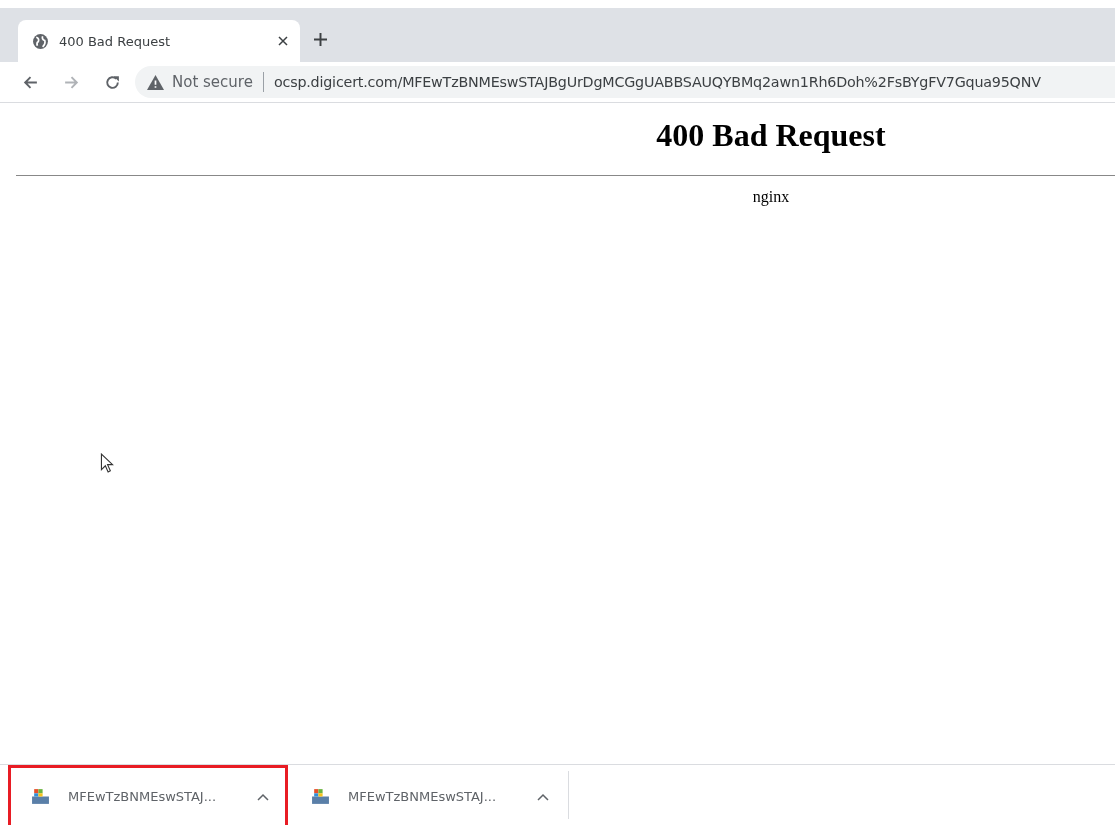  I want to click on close-icon, so click(283, 41).